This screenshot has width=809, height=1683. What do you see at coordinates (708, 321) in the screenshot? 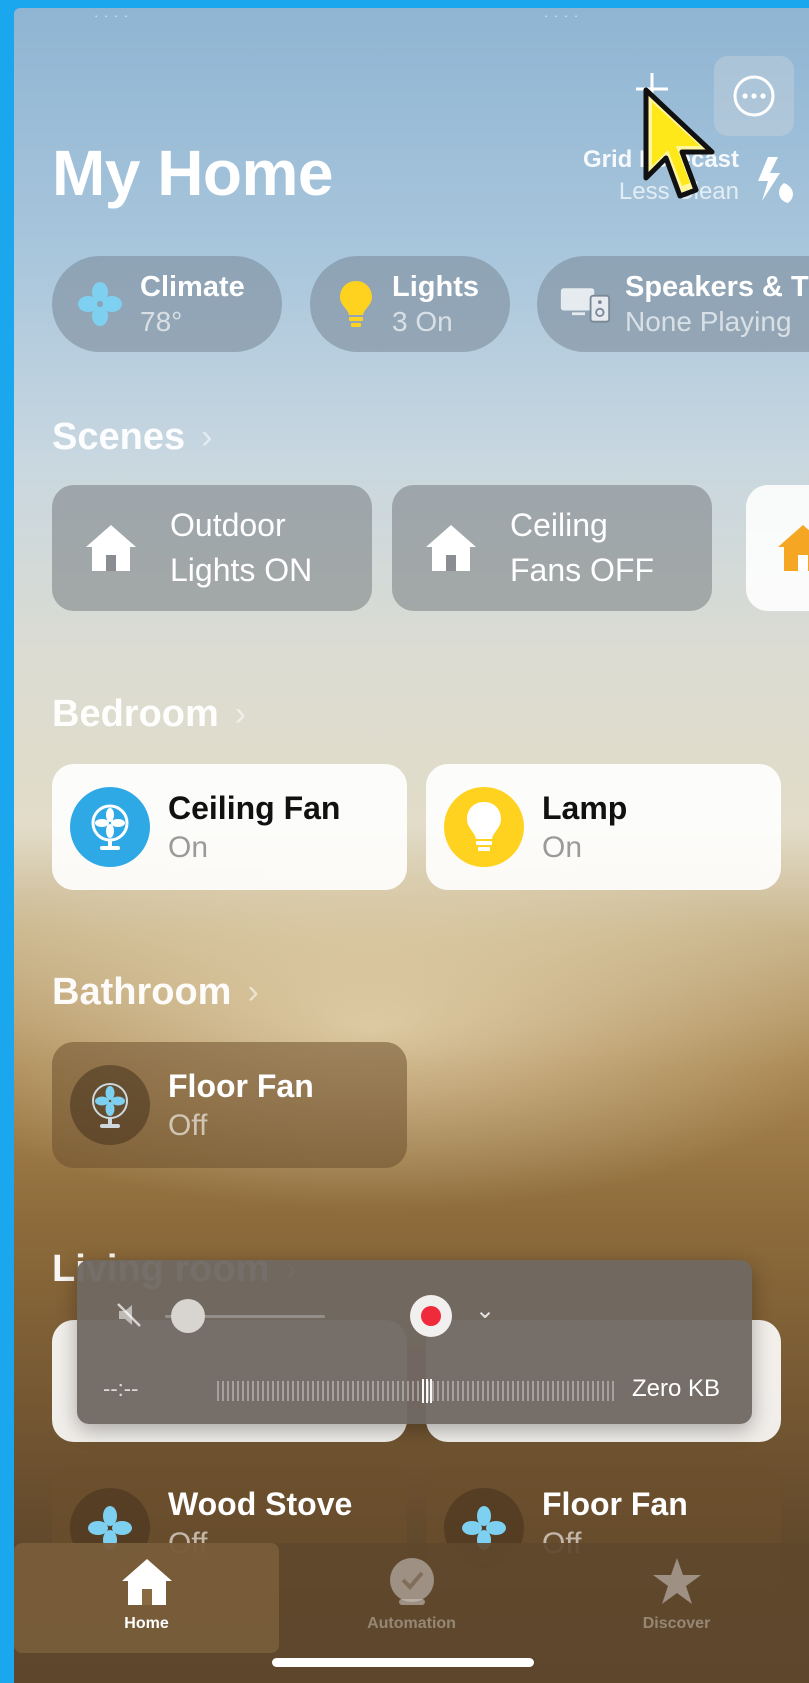
I see `chip-speakers-value: None Playing` at bounding box center [708, 321].